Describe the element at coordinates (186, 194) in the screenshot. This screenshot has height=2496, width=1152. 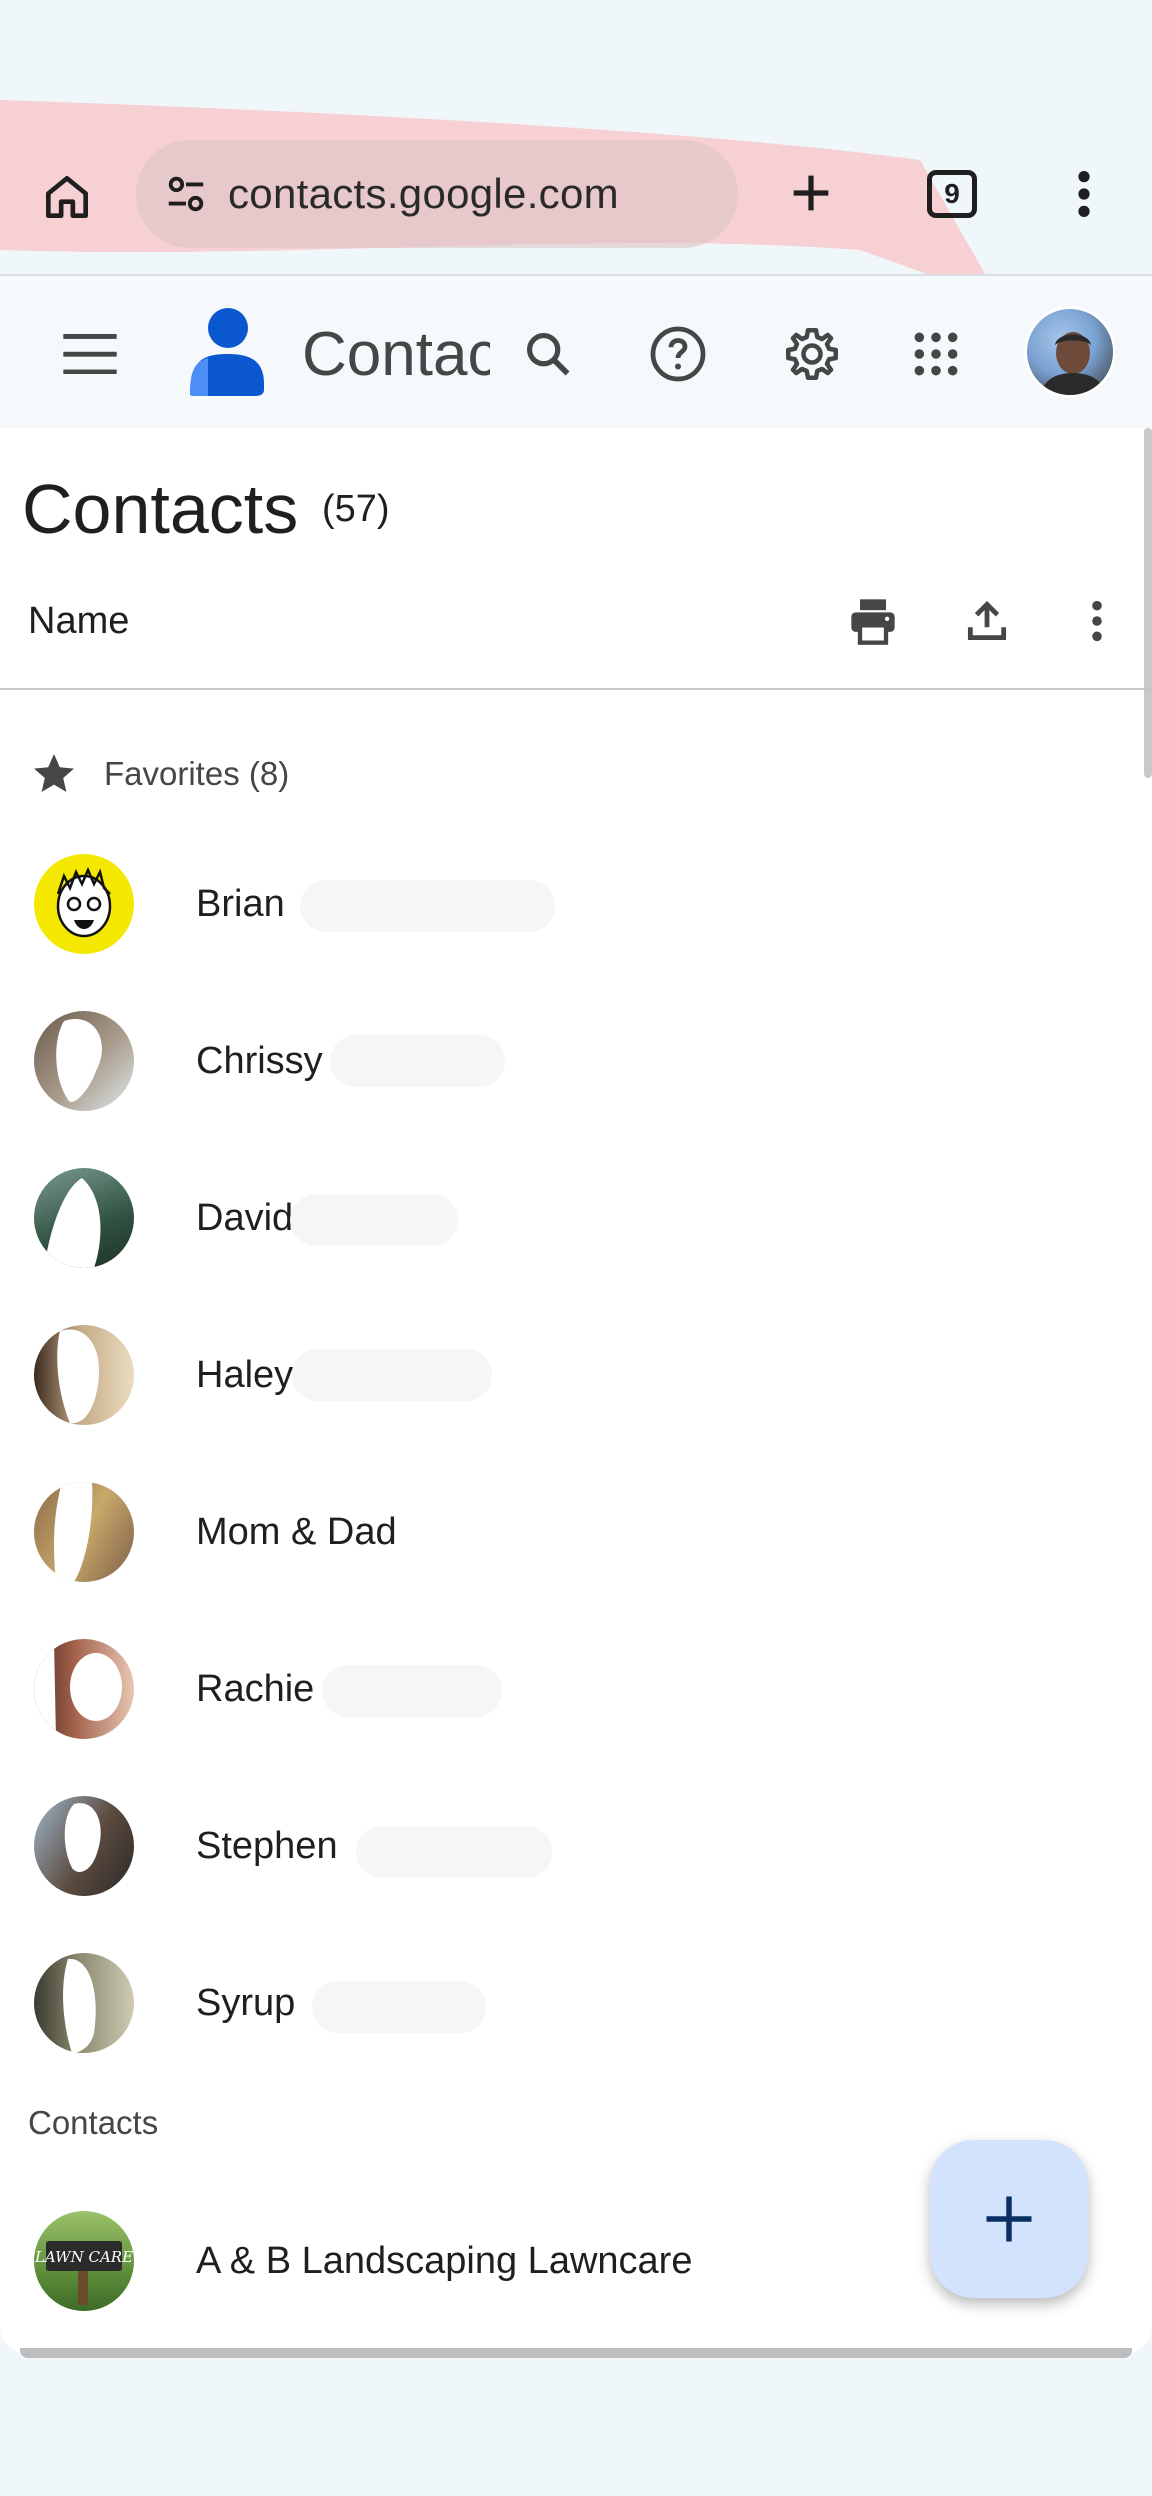
I see `site-settings-icon` at that location.